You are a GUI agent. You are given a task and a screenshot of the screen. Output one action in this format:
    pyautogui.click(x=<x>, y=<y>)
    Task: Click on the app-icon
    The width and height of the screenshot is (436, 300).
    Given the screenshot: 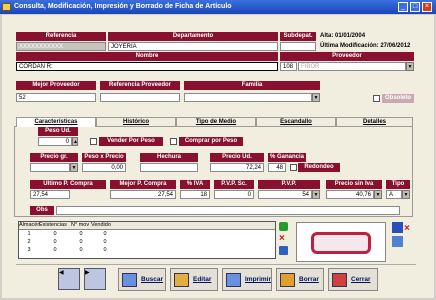 What is the action you would take?
    pyautogui.click(x=6, y=7)
    